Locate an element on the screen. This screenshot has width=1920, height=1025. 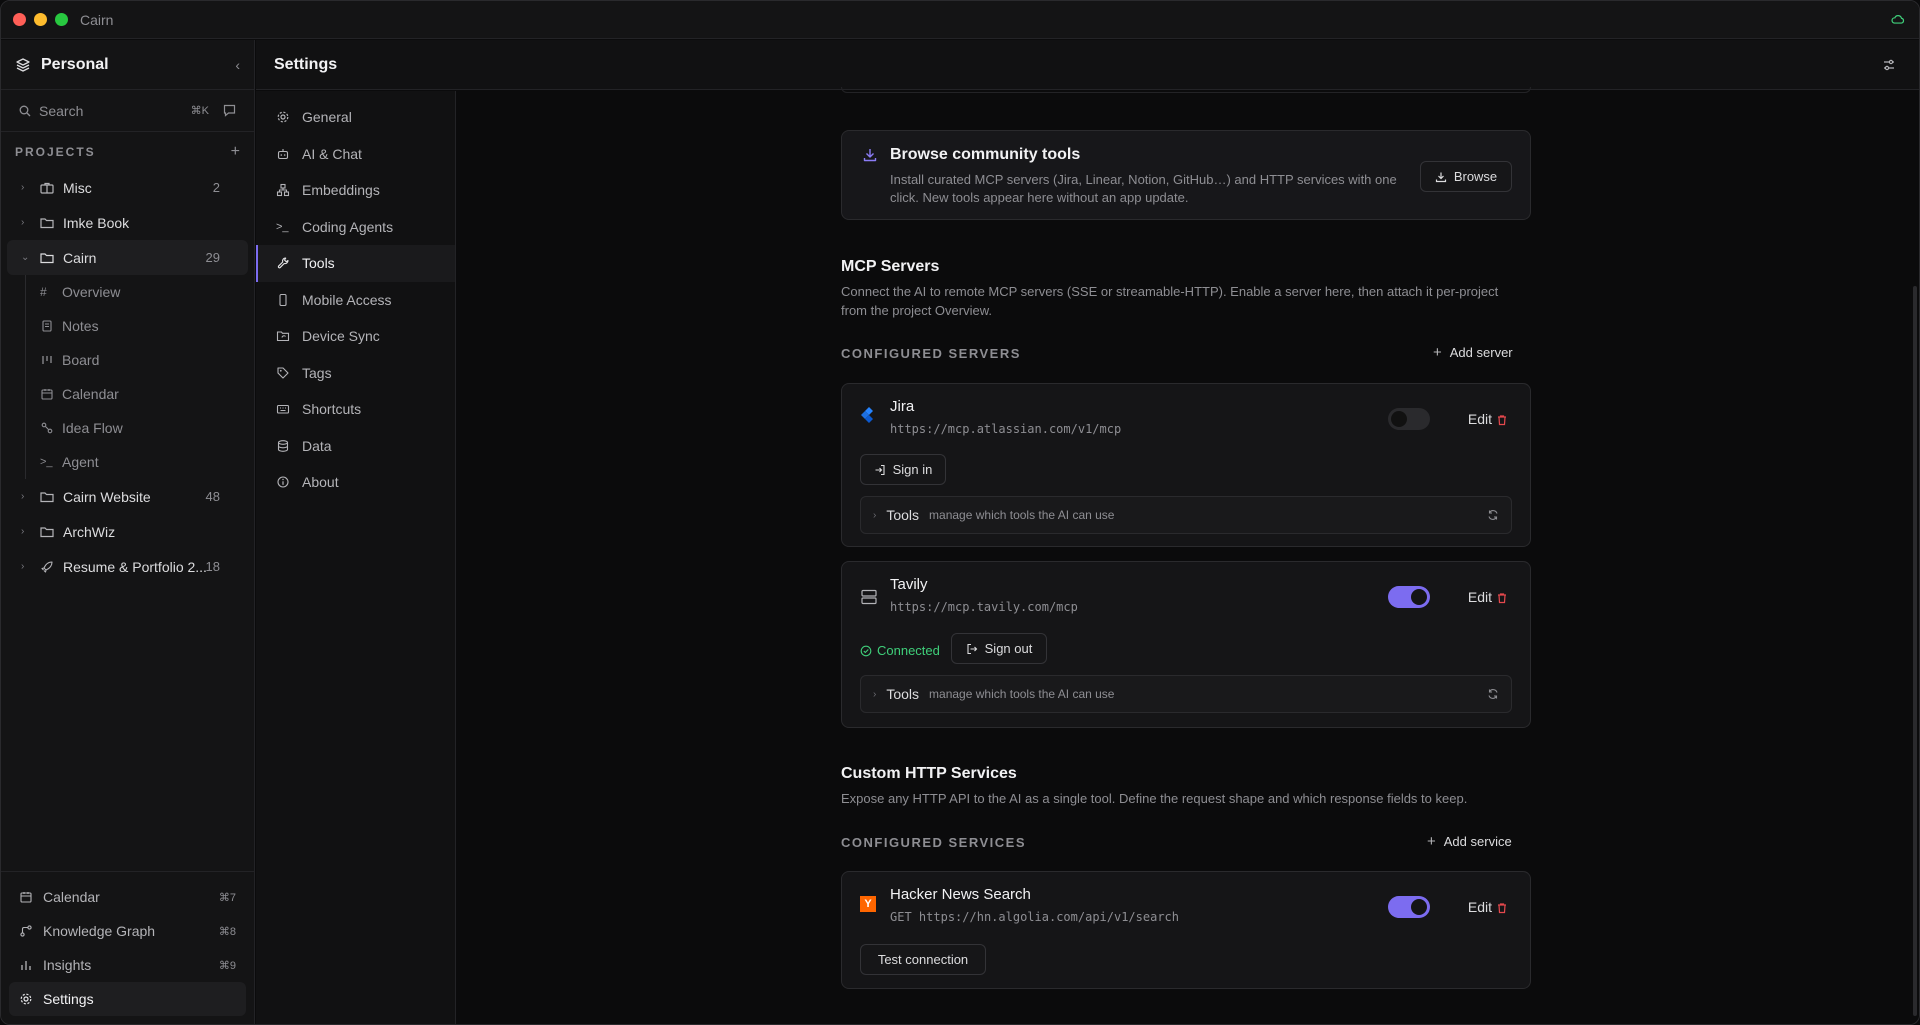
phone-icon is located at coordinates (283, 299).